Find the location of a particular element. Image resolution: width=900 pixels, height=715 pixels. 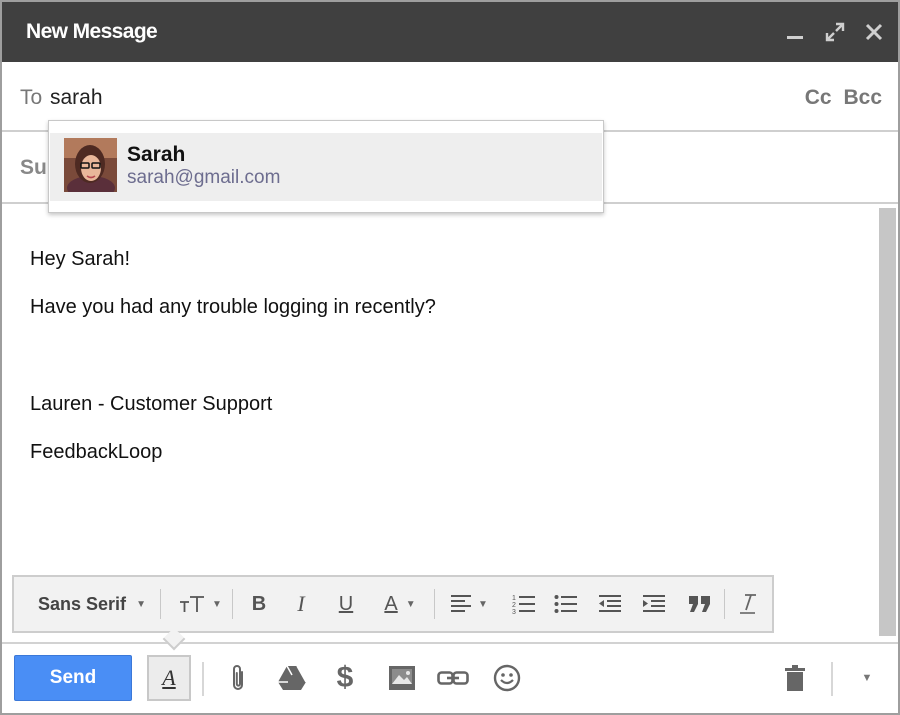

svg-text: 3 is located at coordinates (514, 612).